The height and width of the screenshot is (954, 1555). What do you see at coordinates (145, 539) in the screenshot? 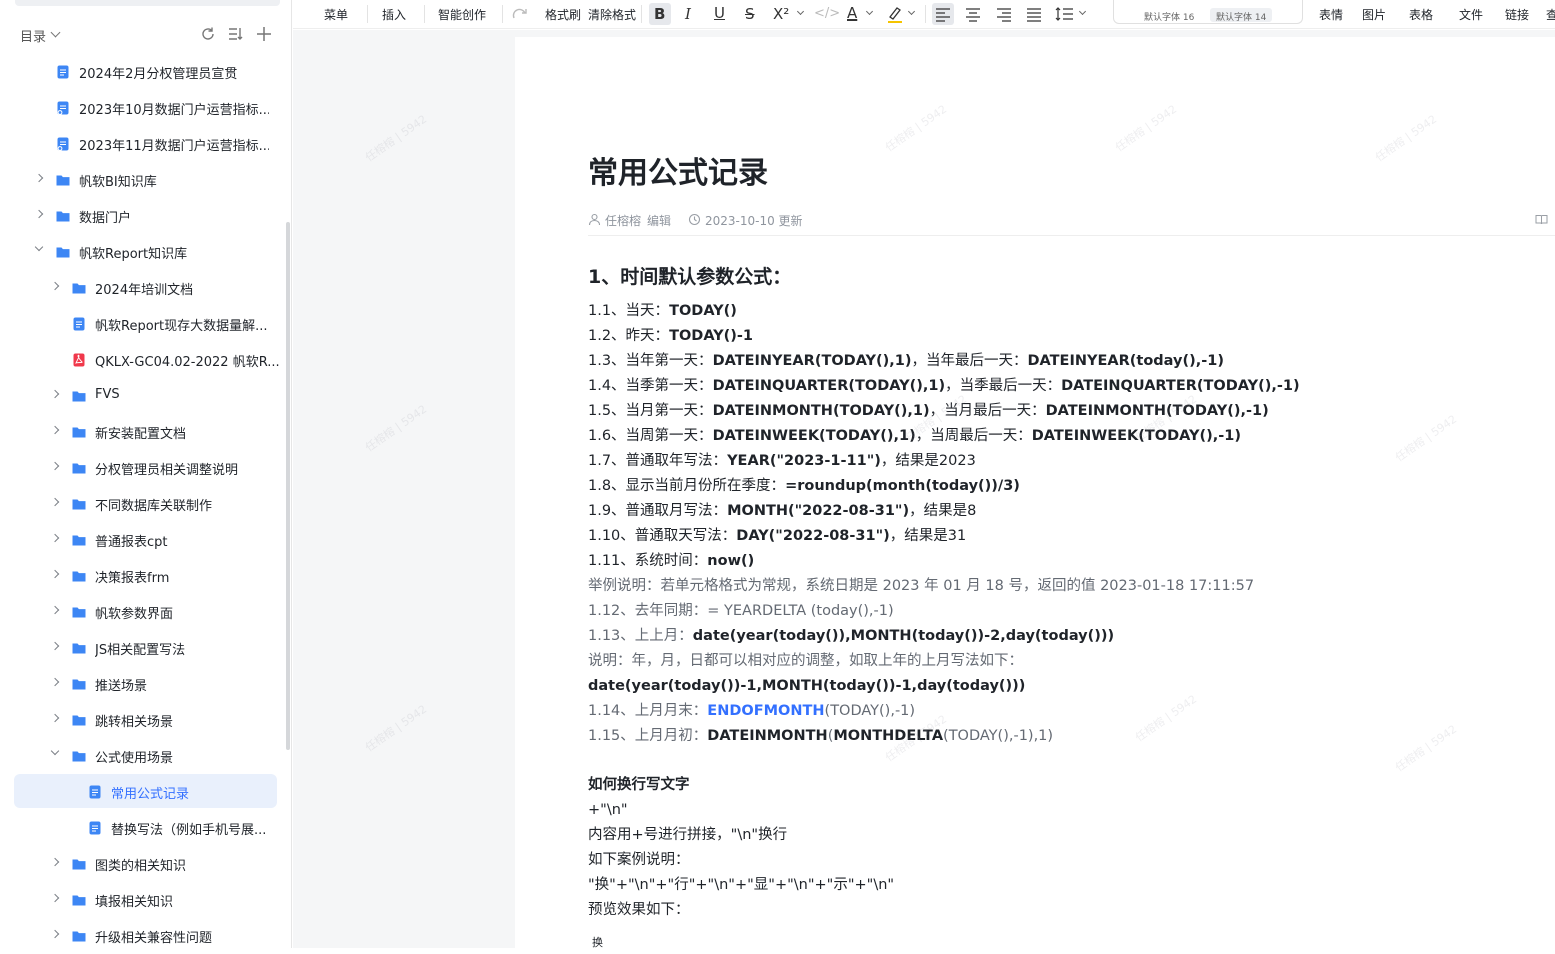
I see `tree-item: 普通报表cpt` at bounding box center [145, 539].